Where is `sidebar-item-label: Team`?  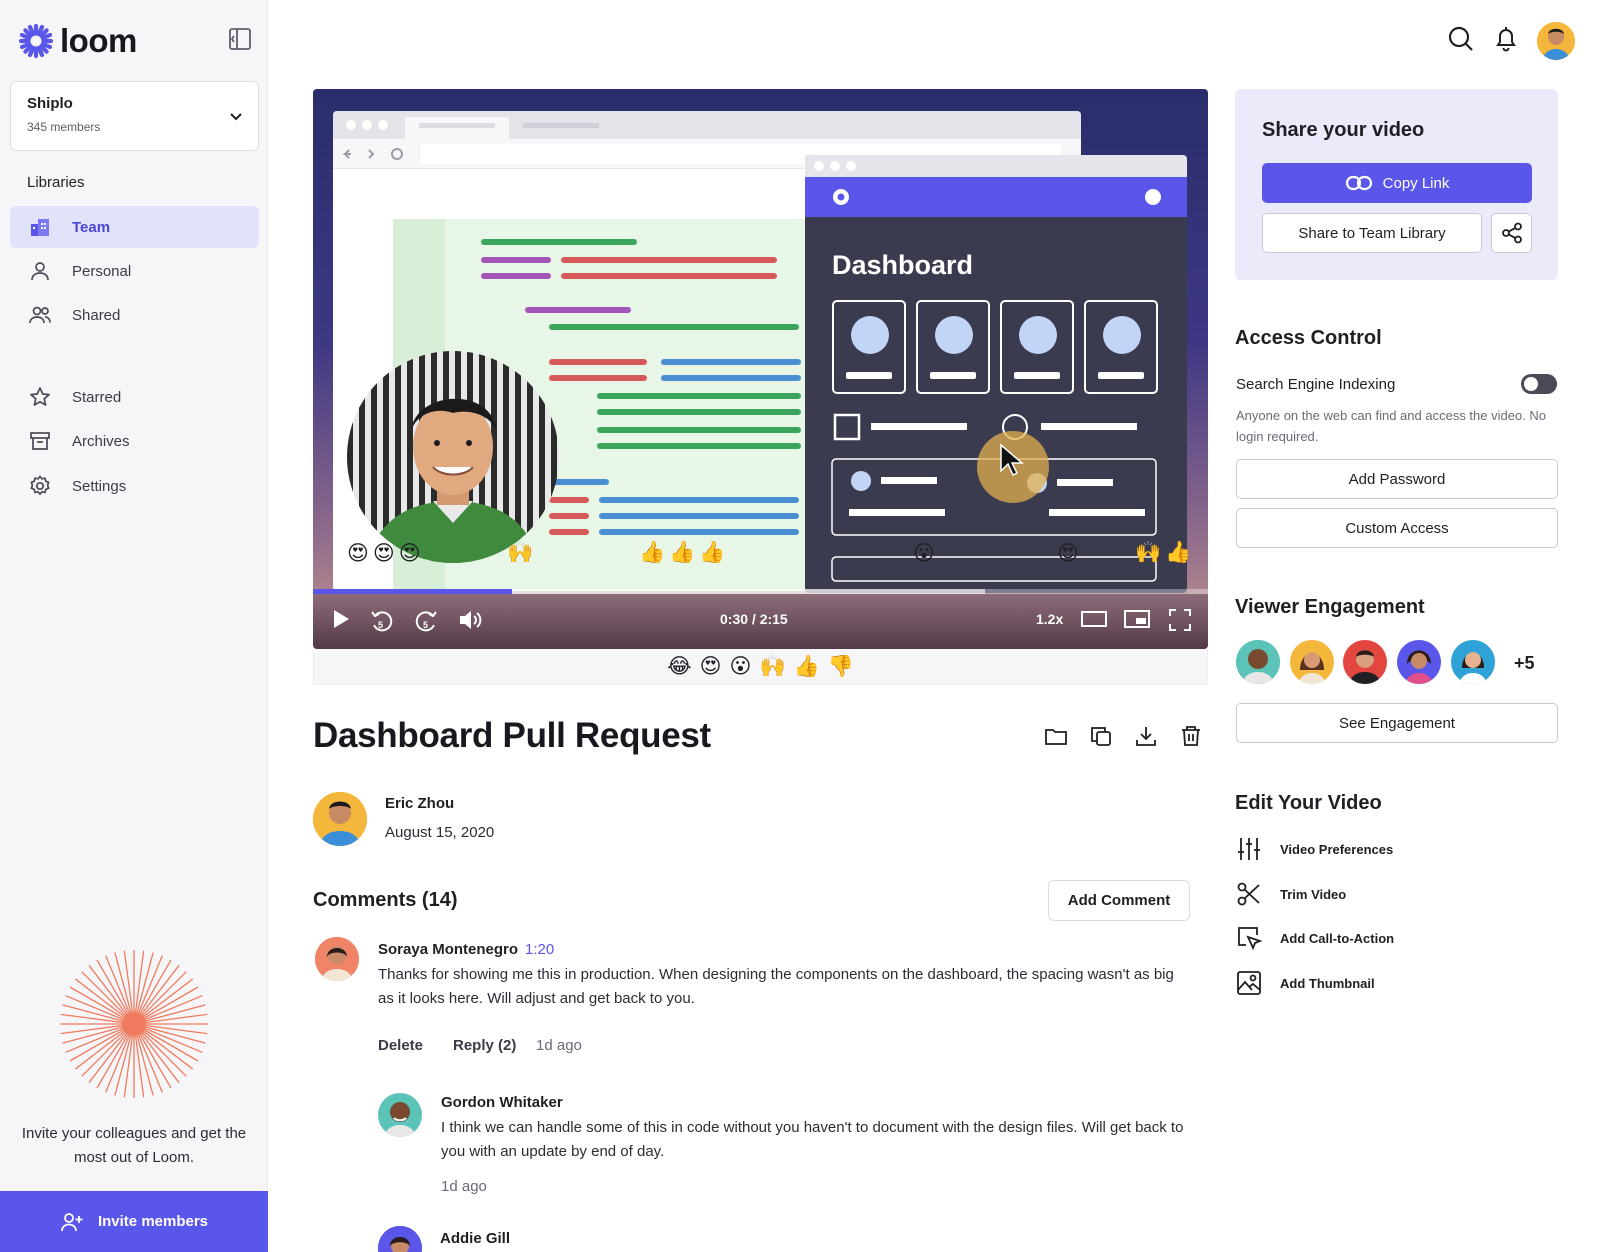
sidebar-item-label: Team is located at coordinates (91, 227).